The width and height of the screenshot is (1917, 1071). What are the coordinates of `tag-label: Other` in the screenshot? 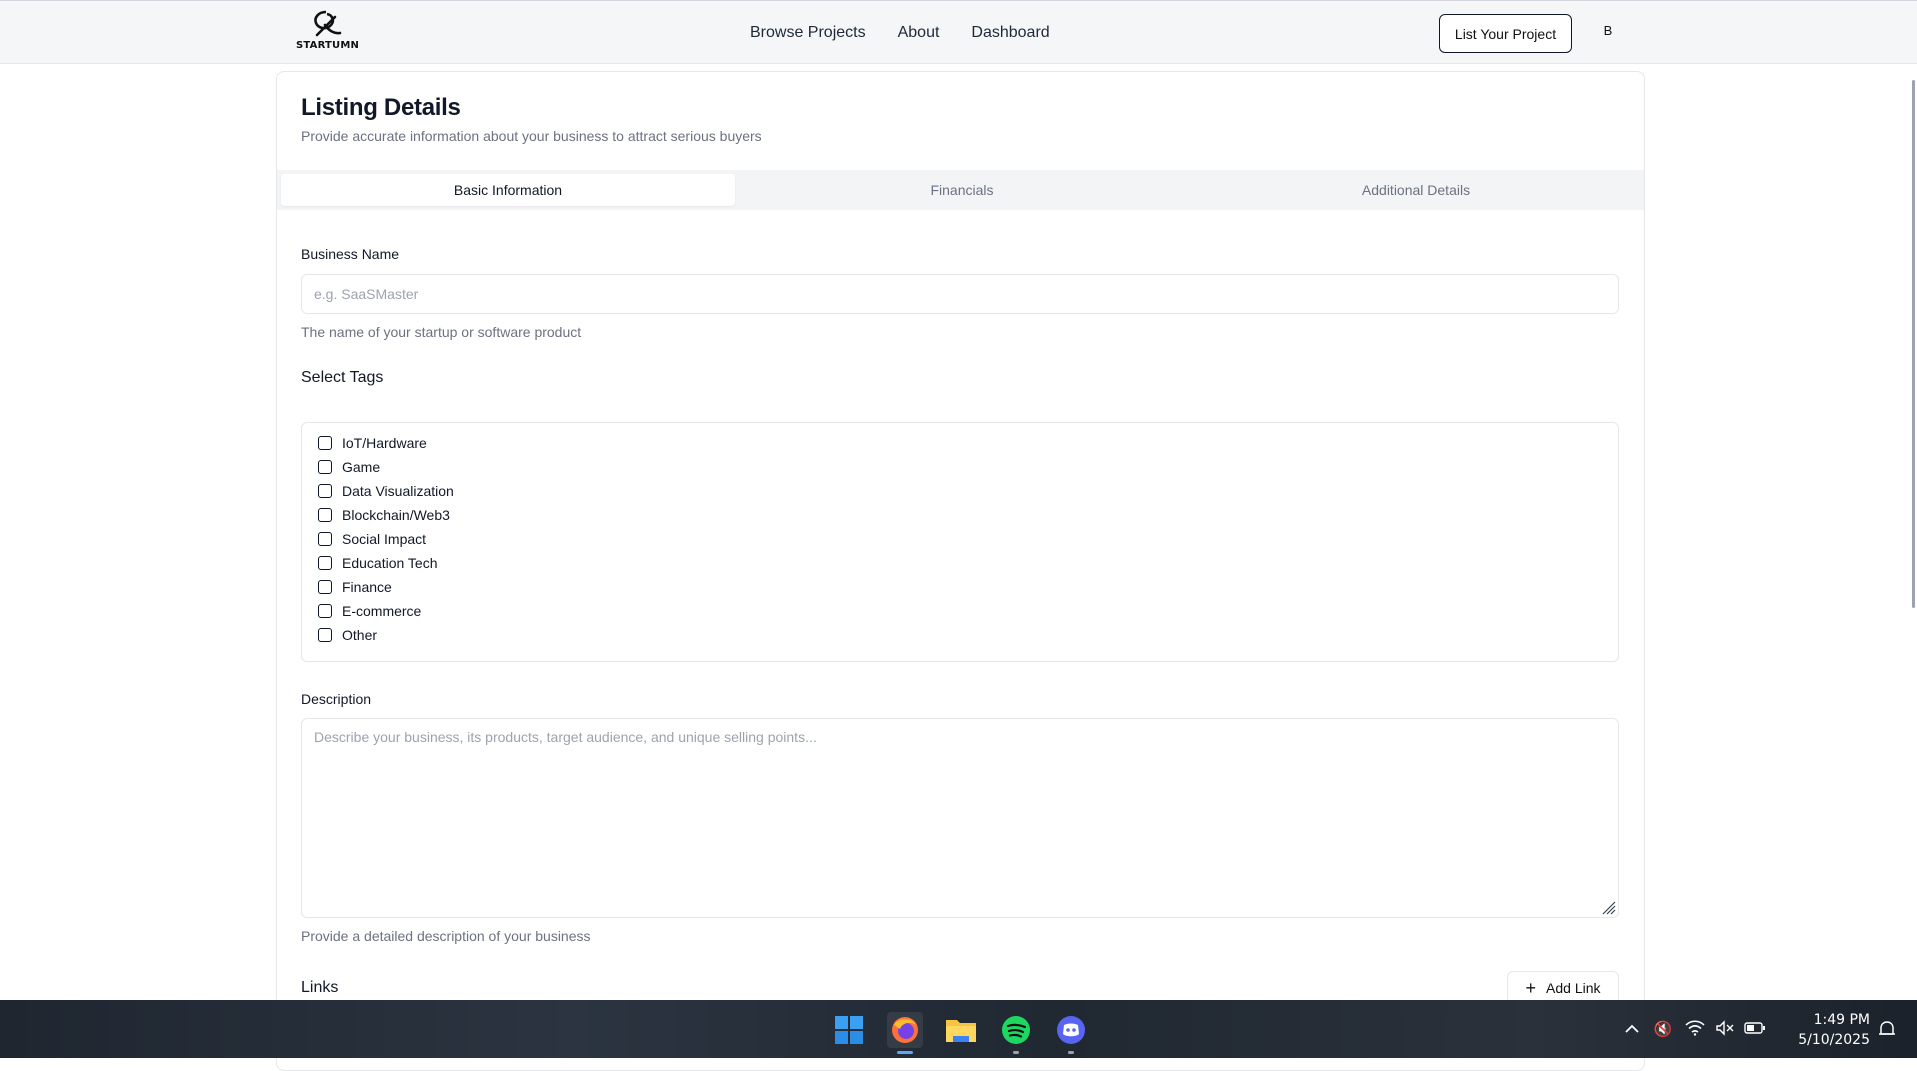 It's located at (360, 635).